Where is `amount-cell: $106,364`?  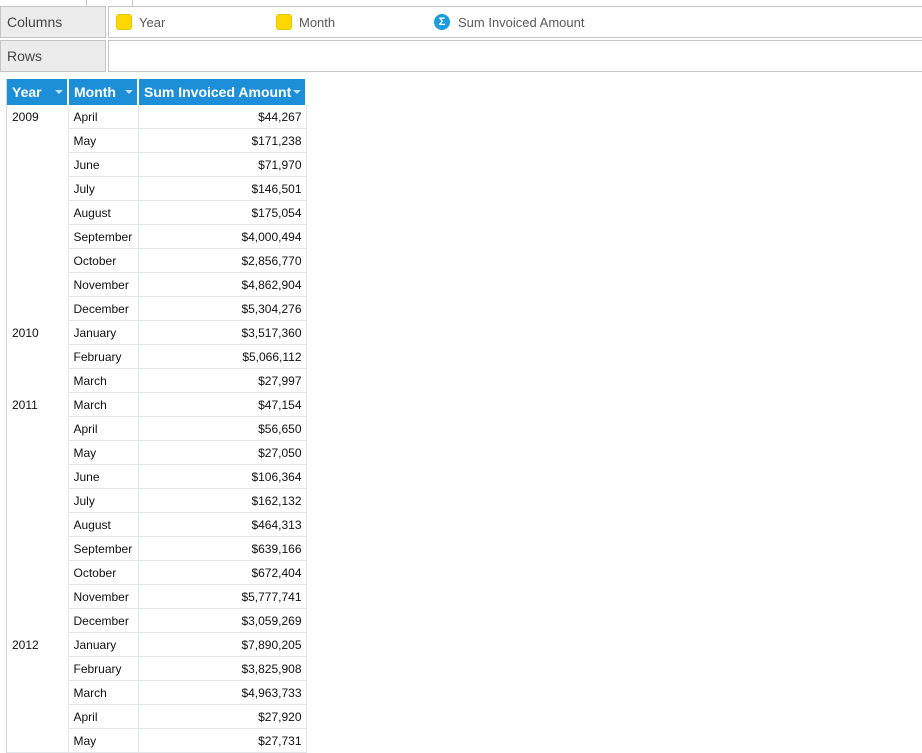 amount-cell: $106,364 is located at coordinates (222, 476).